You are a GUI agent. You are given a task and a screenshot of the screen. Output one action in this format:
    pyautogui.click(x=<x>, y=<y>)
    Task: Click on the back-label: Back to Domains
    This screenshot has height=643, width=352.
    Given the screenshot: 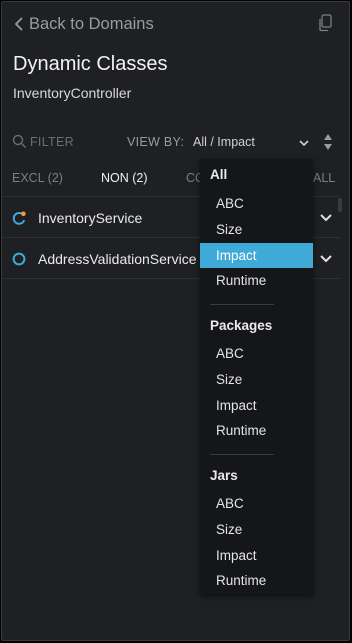 What is the action you would take?
    pyautogui.click(x=91, y=23)
    